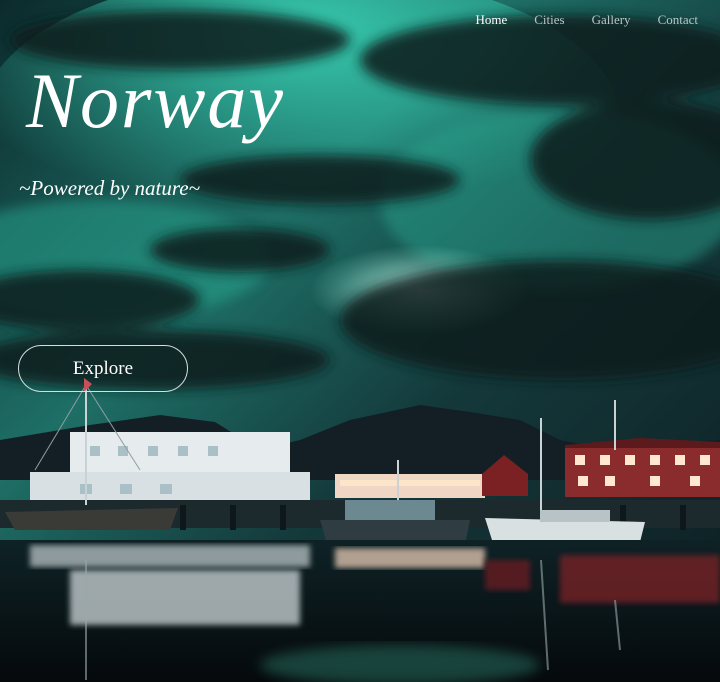  What do you see at coordinates (549, 20) in the screenshot?
I see `nav-link-cities: Cities` at bounding box center [549, 20].